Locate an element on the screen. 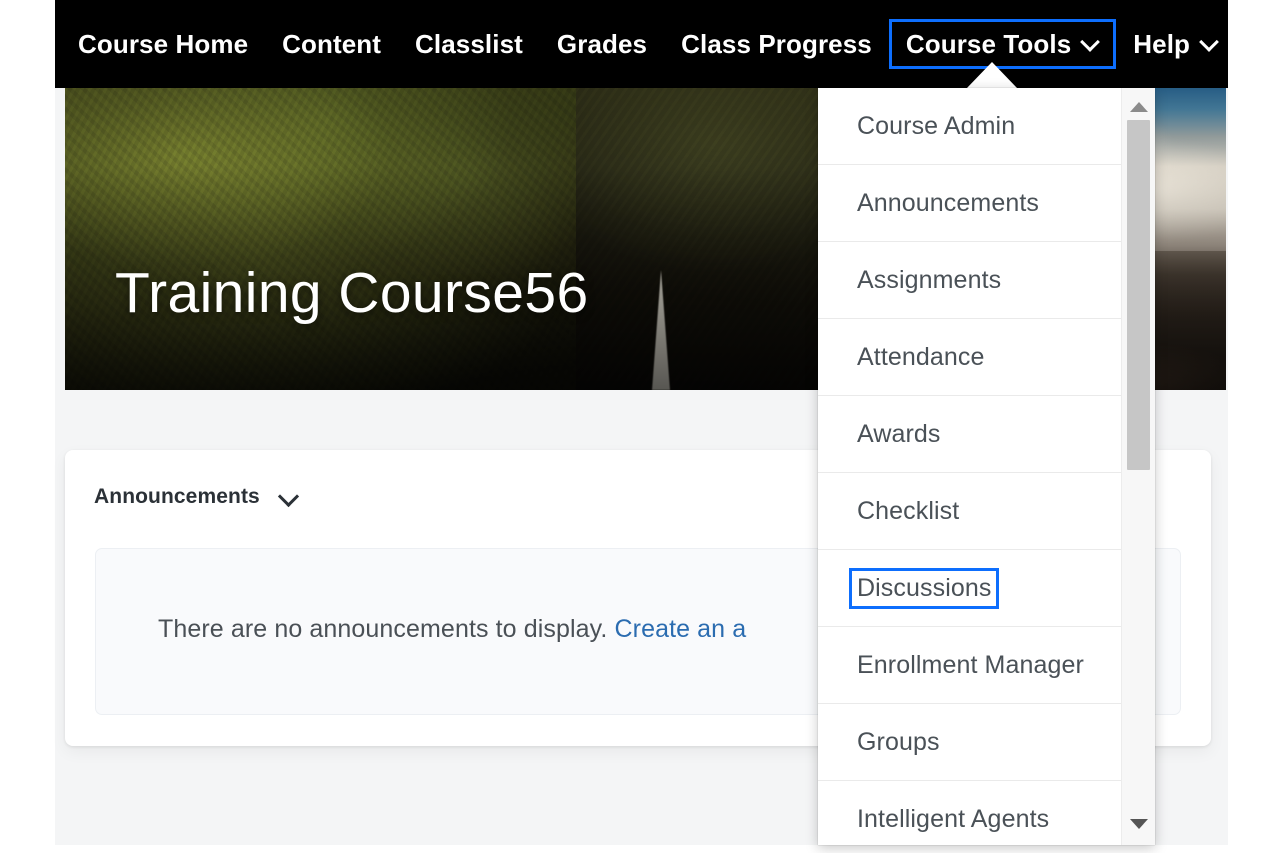  triangle-down-icon is located at coordinates (1139, 824).